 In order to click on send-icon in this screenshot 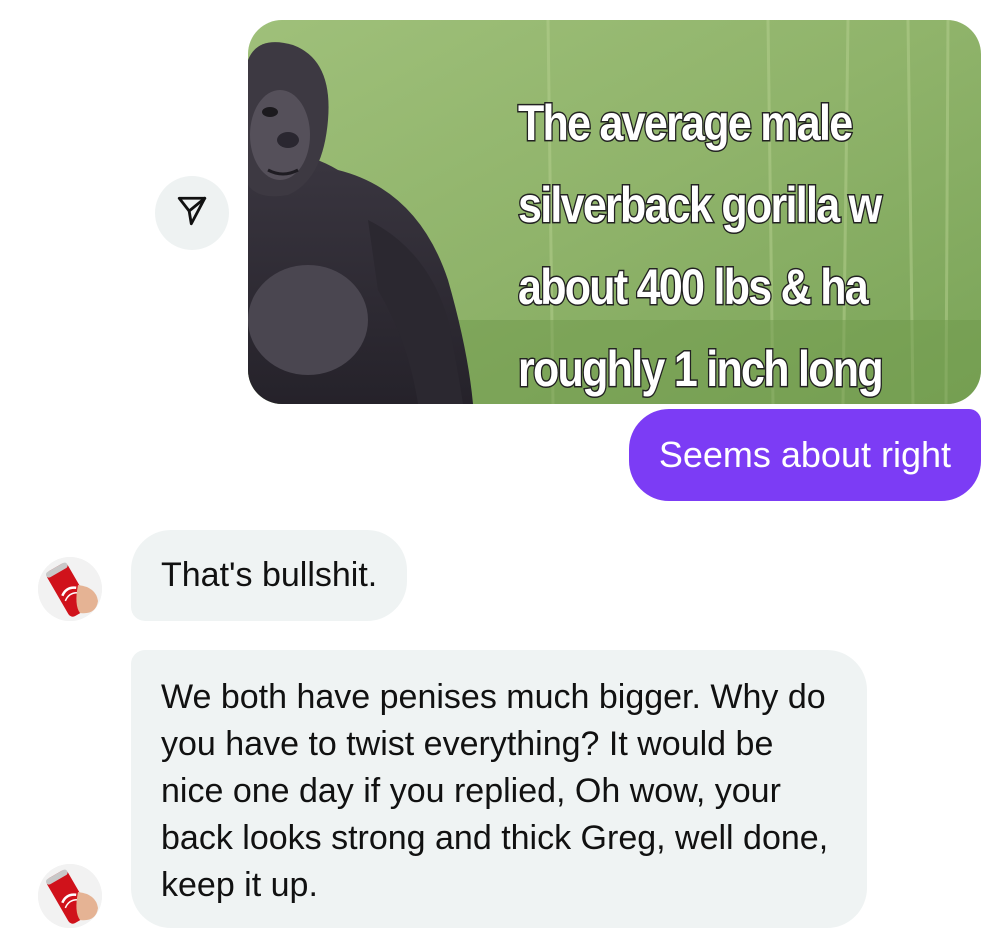, I will do `click(192, 213)`.